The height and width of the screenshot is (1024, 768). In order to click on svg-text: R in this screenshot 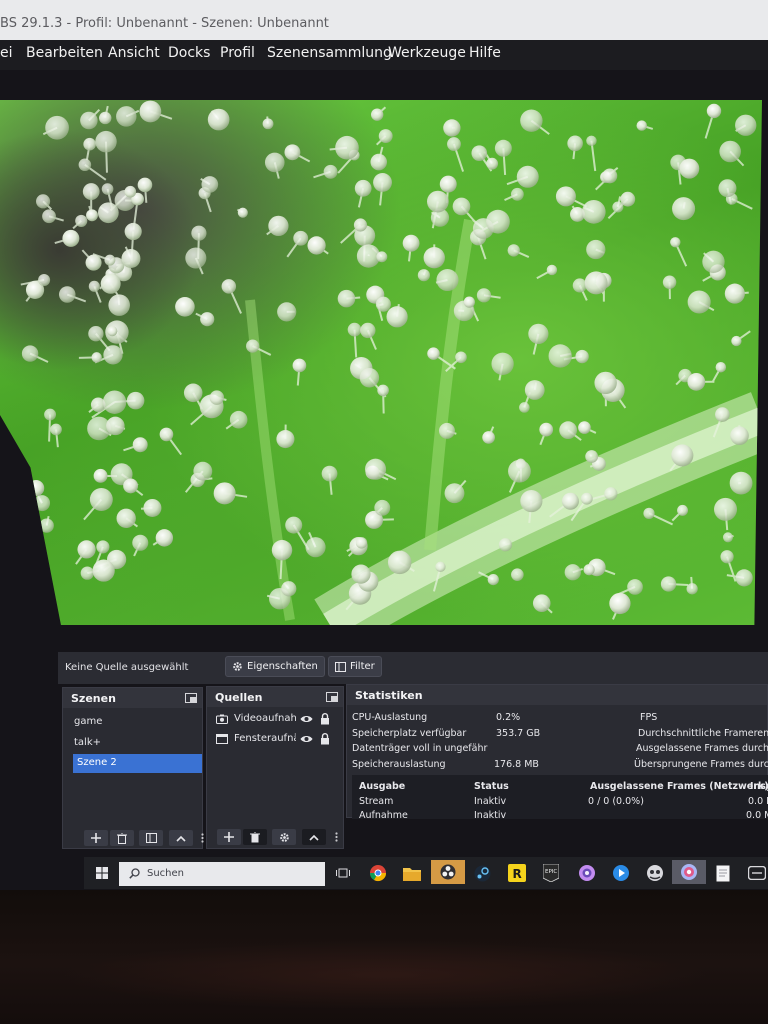, I will do `click(517, 874)`.